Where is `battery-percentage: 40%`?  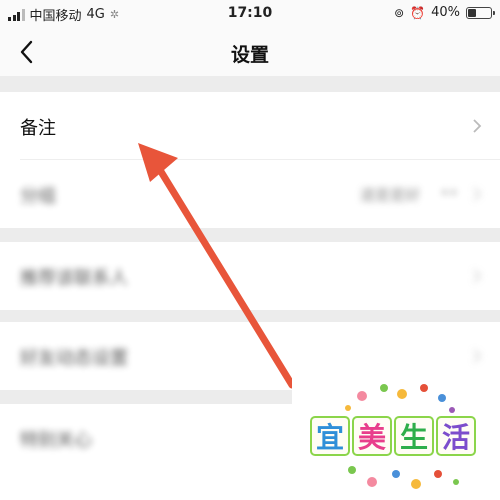 battery-percentage: 40% is located at coordinates (445, 12).